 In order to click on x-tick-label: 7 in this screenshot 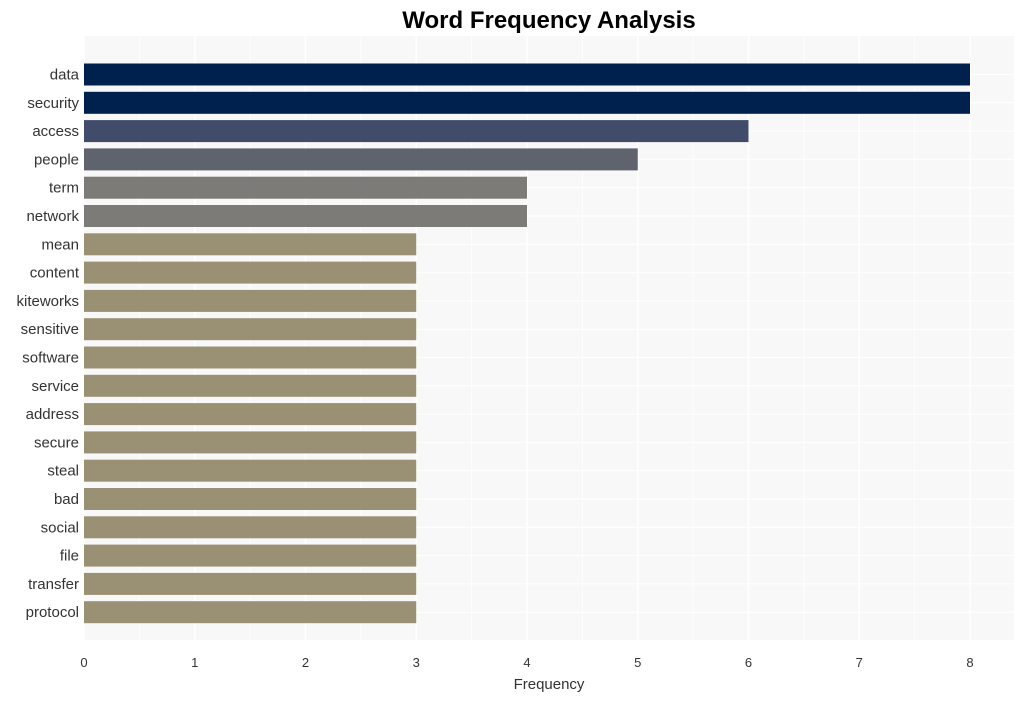, I will do `click(859, 662)`.